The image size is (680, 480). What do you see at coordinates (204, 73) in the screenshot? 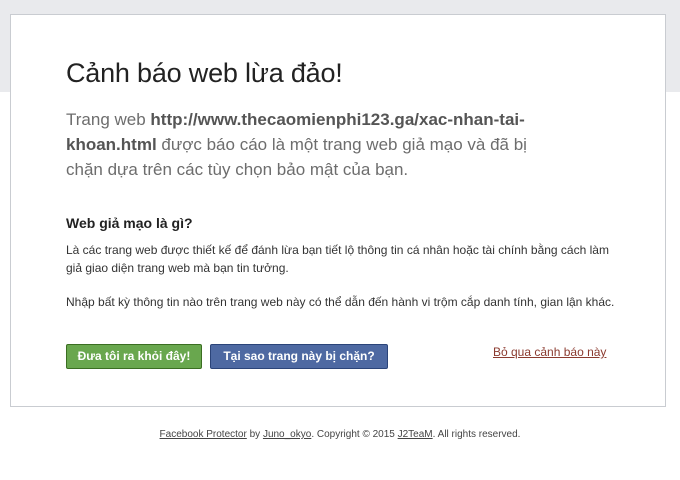
I see `warning-title: Cảnh báo web lừa đảo!` at bounding box center [204, 73].